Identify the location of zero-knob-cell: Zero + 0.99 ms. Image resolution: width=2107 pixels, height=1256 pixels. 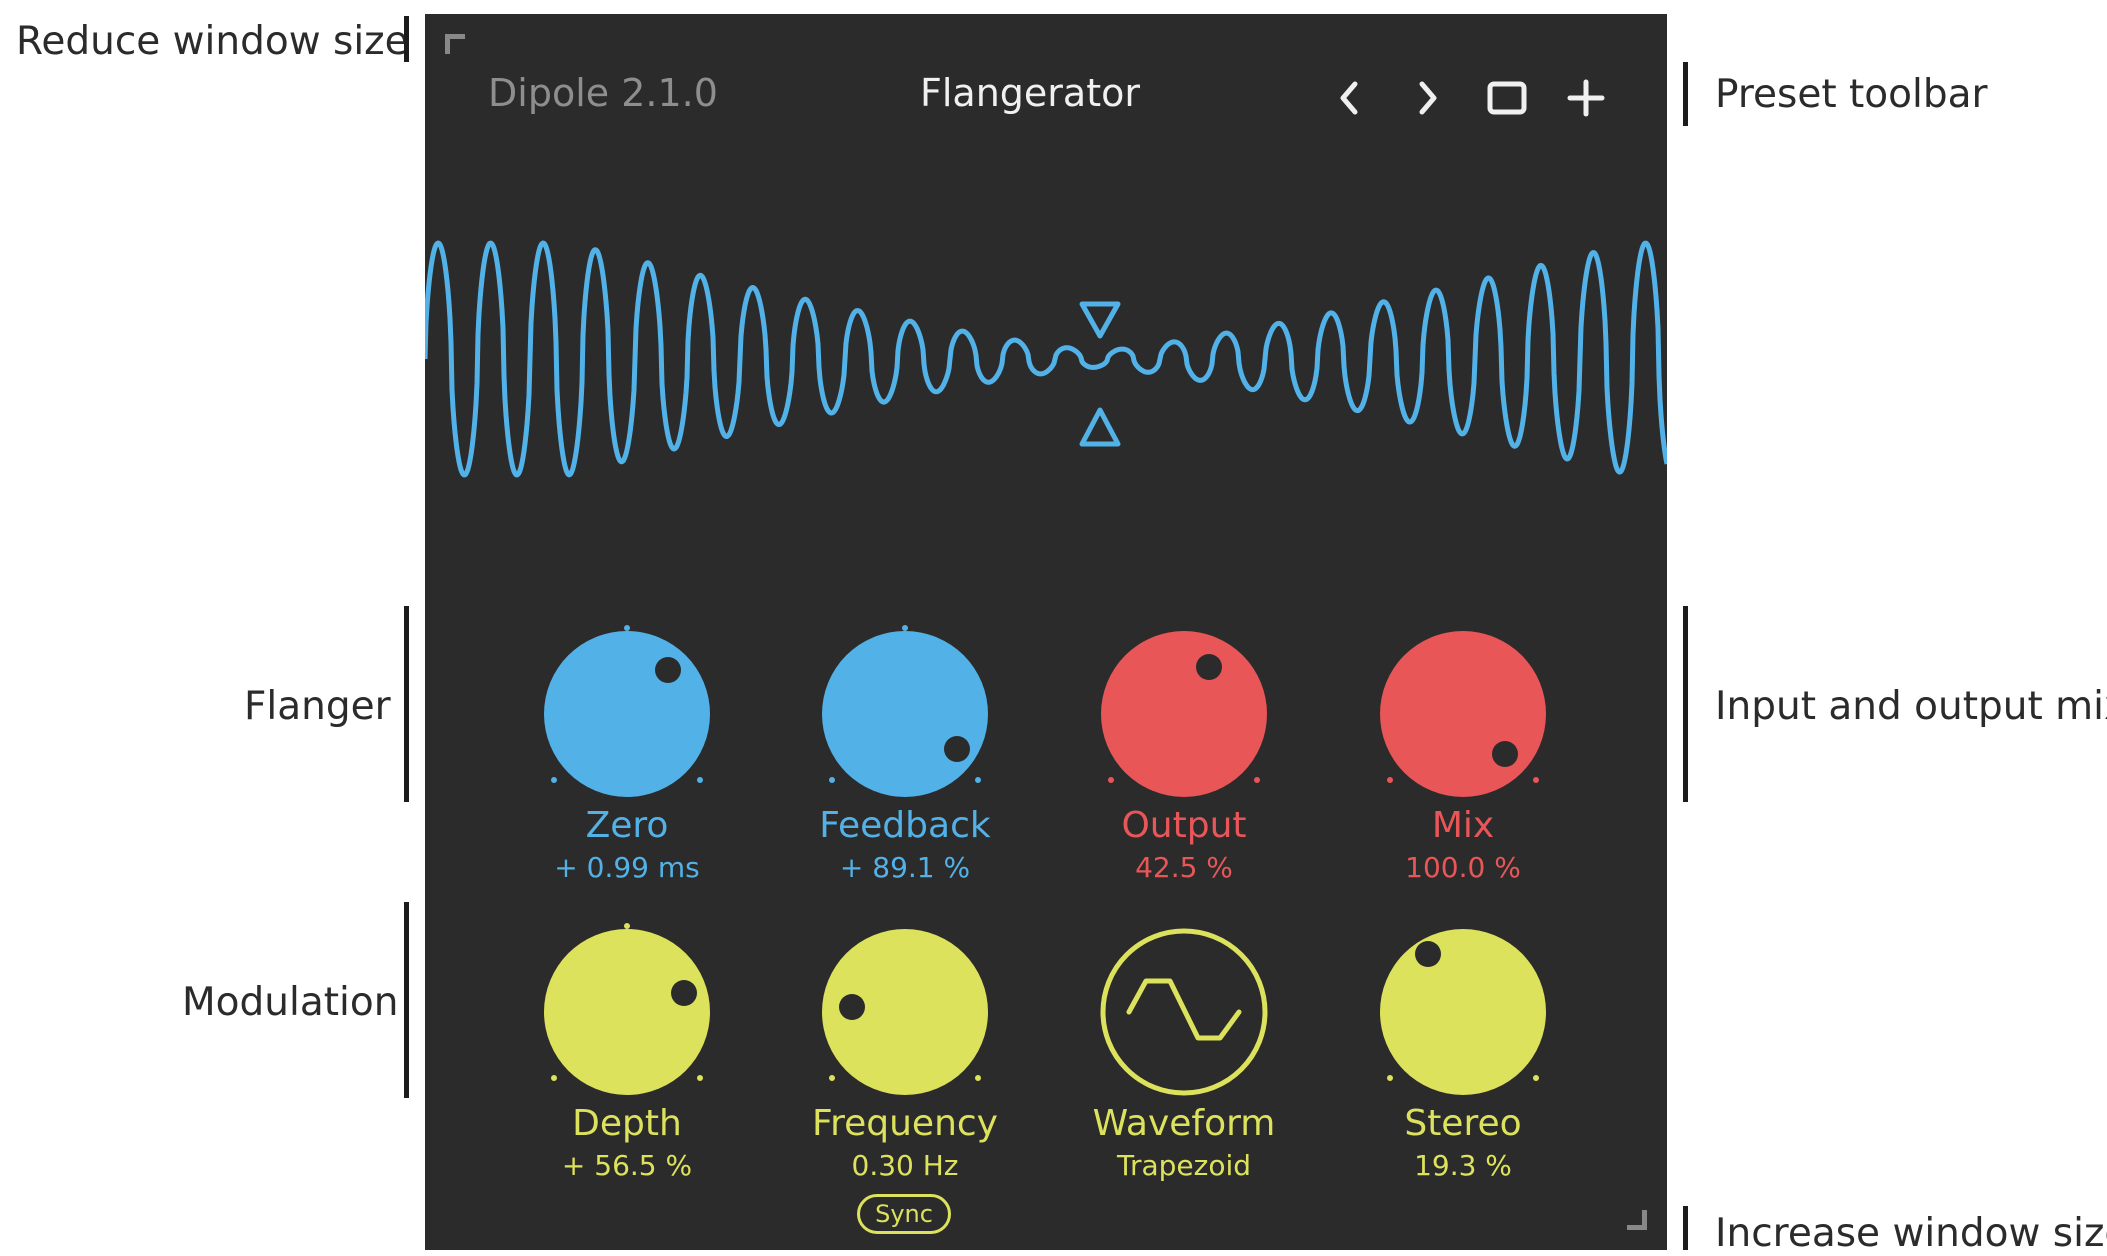
(627, 751).